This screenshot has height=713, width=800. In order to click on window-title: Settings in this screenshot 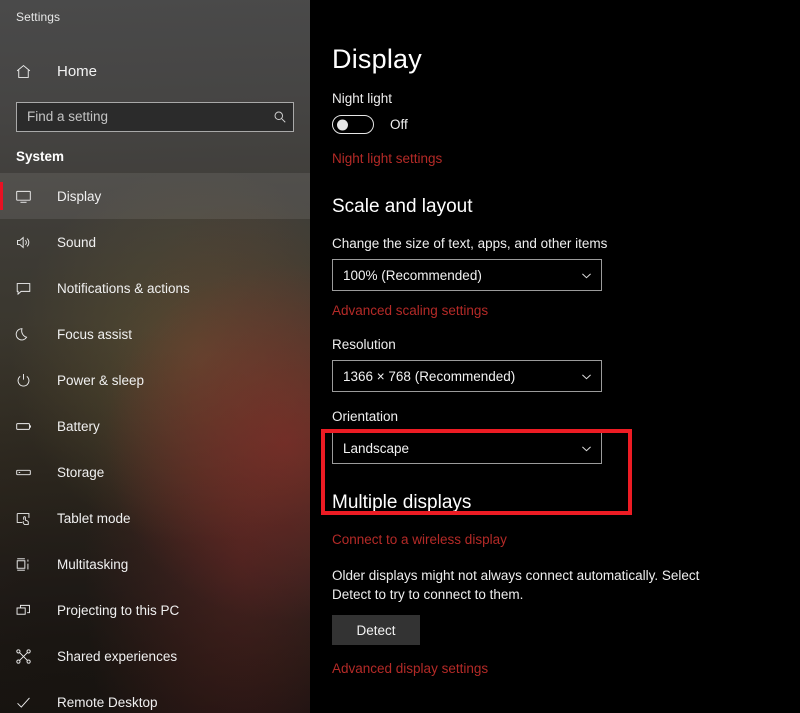, I will do `click(38, 17)`.